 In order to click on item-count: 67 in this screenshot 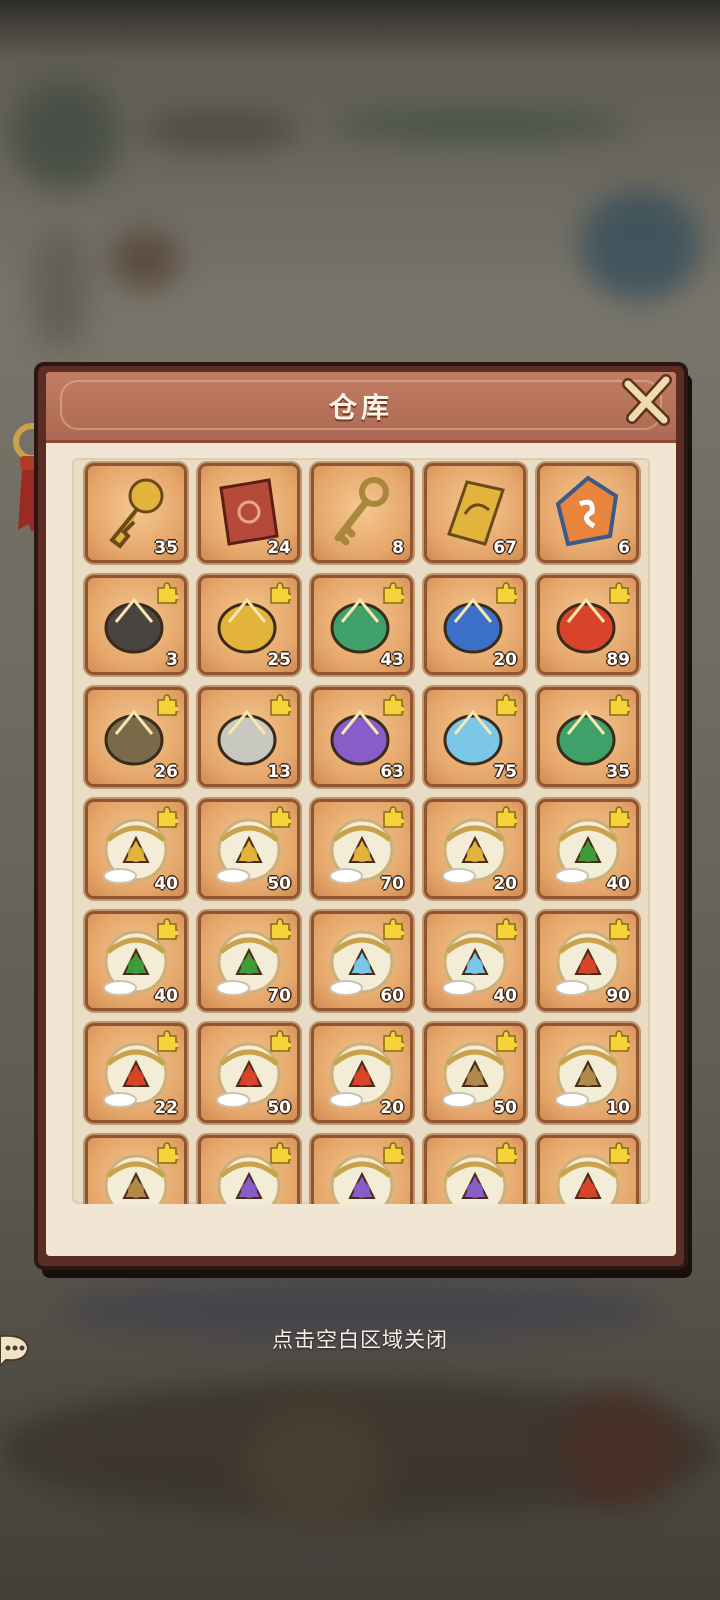, I will do `click(505, 548)`.